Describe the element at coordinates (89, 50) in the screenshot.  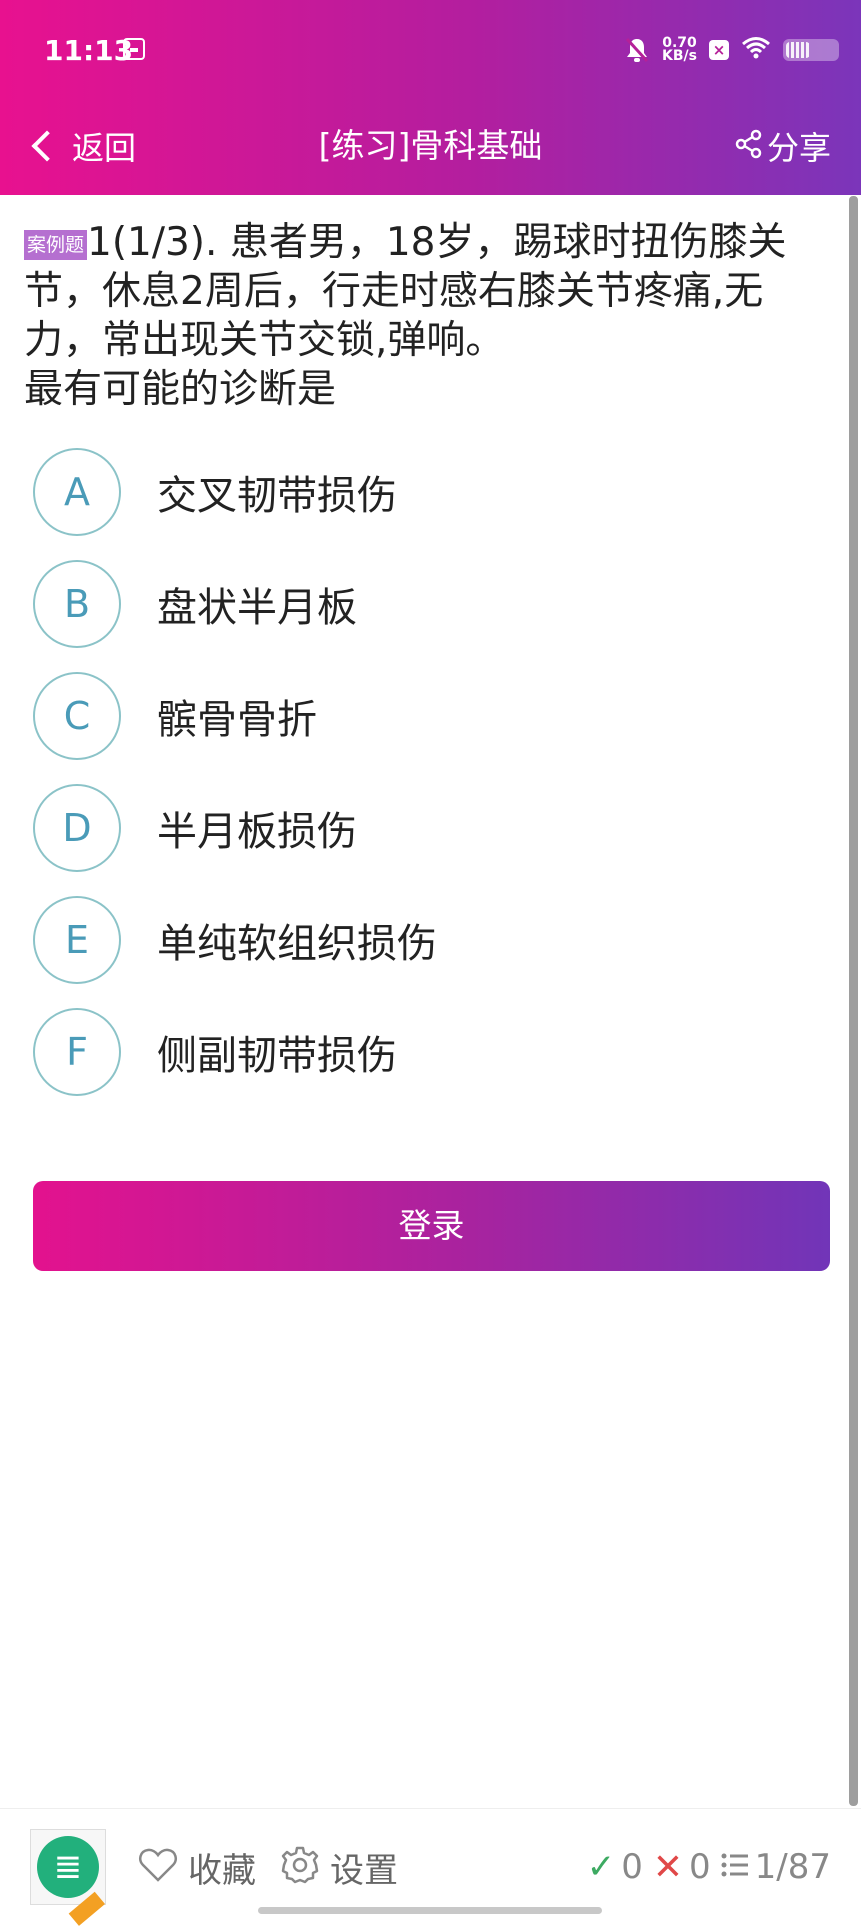
I see `status-time: 11:13` at that location.